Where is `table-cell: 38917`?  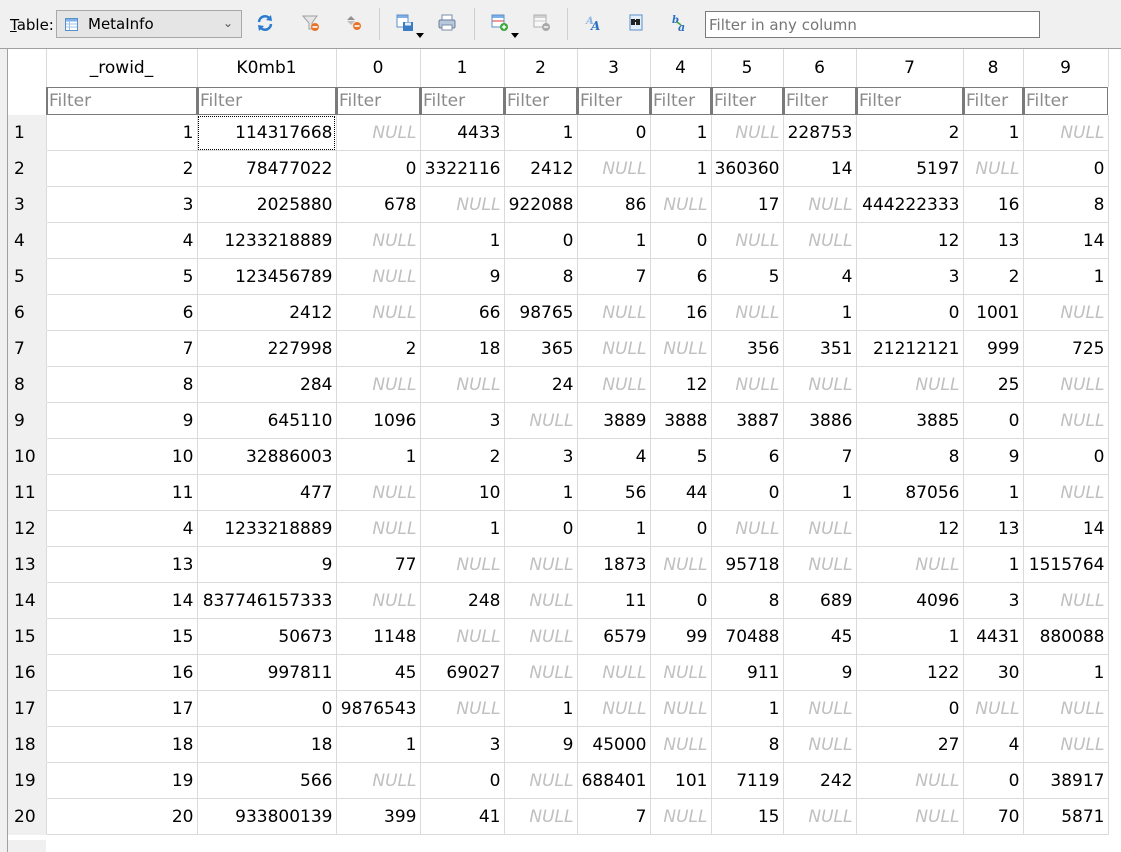
table-cell: 38917 is located at coordinates (1066, 780).